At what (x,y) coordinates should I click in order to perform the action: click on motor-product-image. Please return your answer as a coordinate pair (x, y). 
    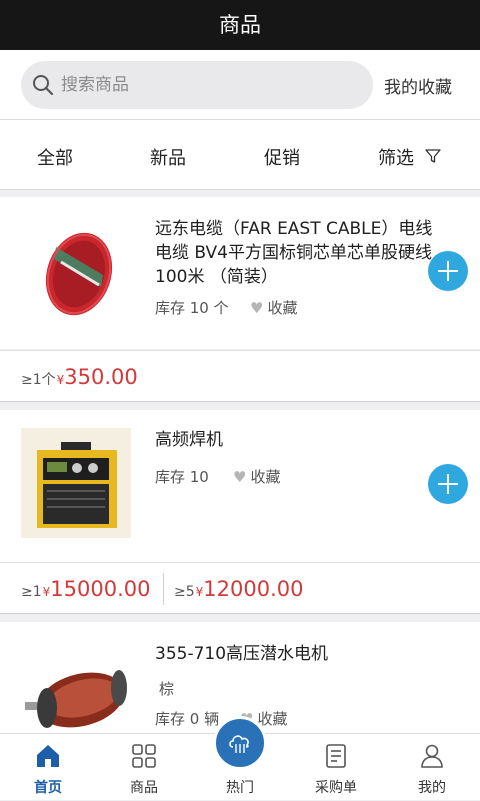
    Looking at the image, I should click on (76, 688).